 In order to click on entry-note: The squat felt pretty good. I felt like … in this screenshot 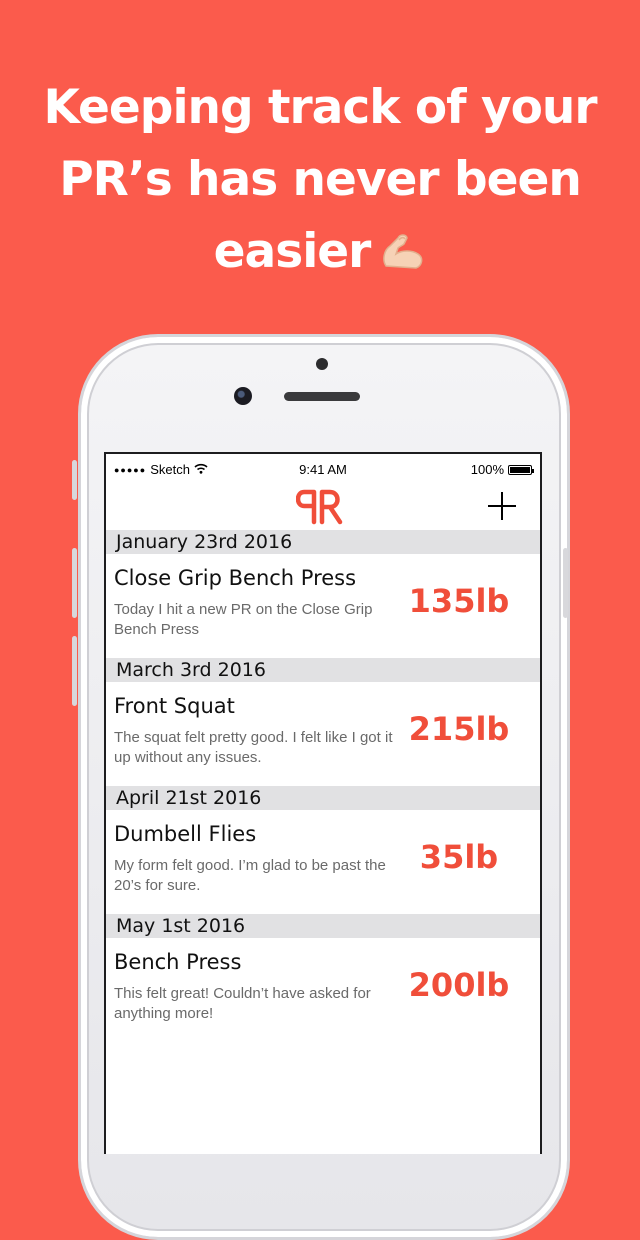, I will do `click(253, 747)`.